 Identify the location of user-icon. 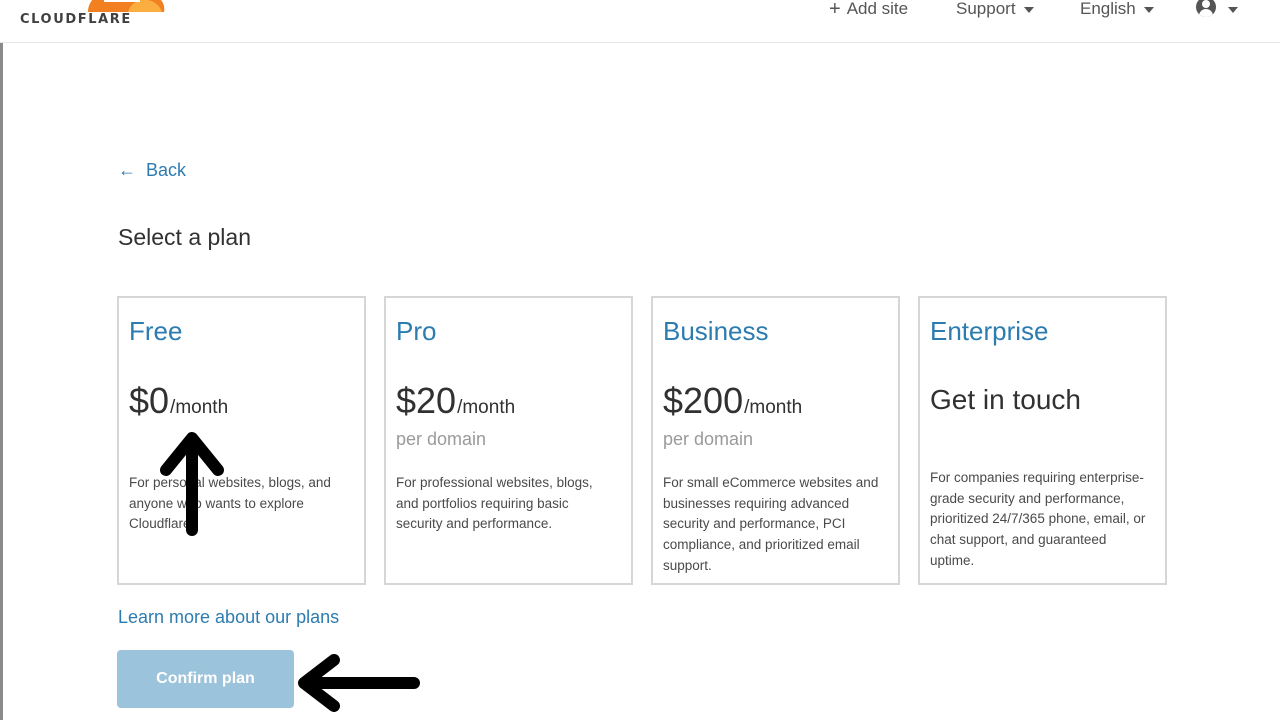
(1206, 8).